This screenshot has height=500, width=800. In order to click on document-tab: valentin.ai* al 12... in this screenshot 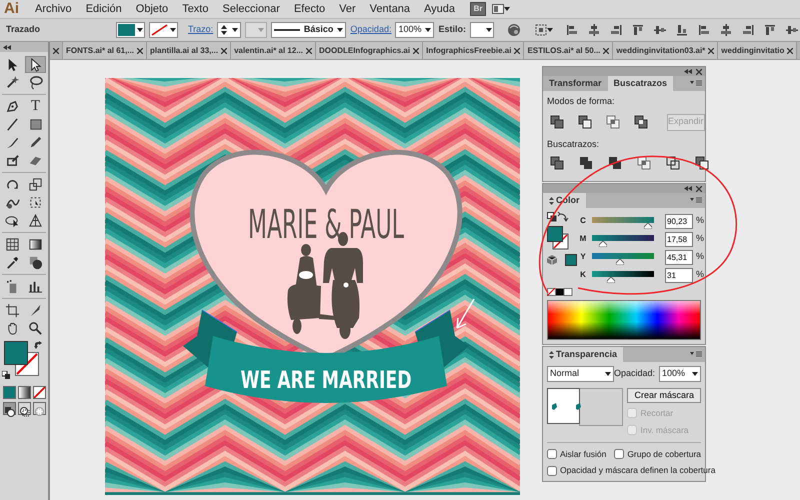, I will do `click(273, 50)`.